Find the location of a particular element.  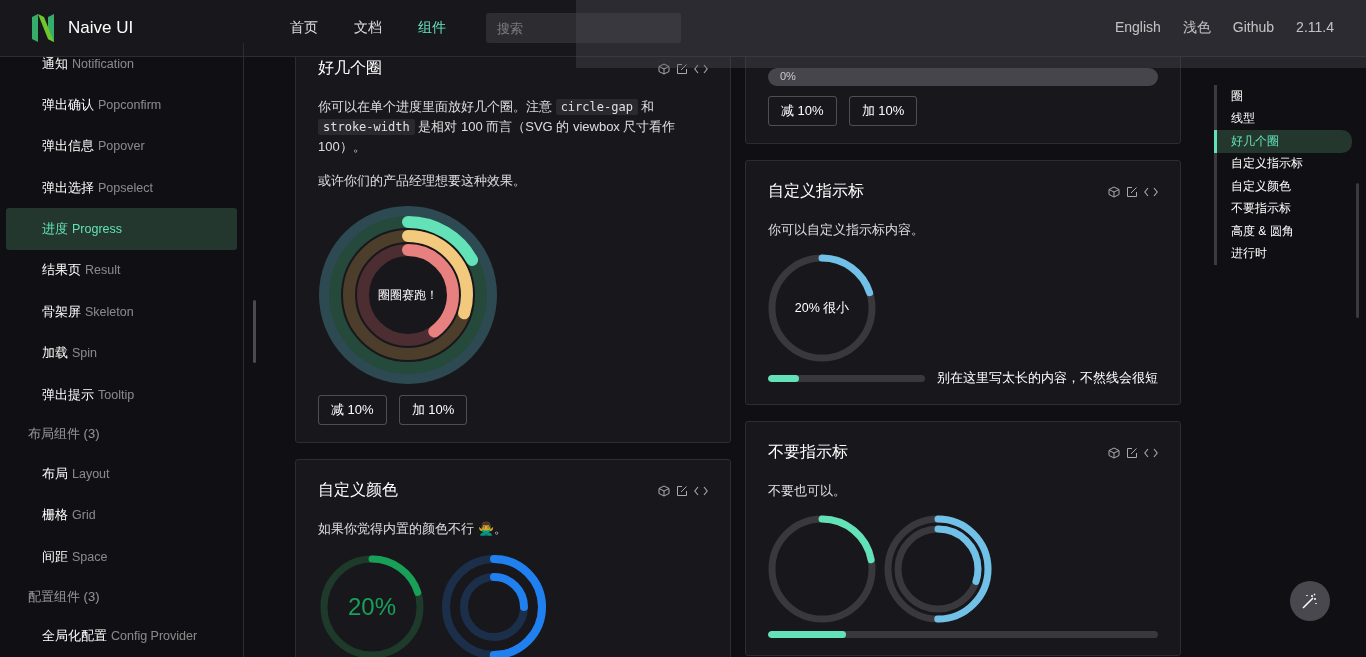

nav-link: 组件 is located at coordinates (432, 28).